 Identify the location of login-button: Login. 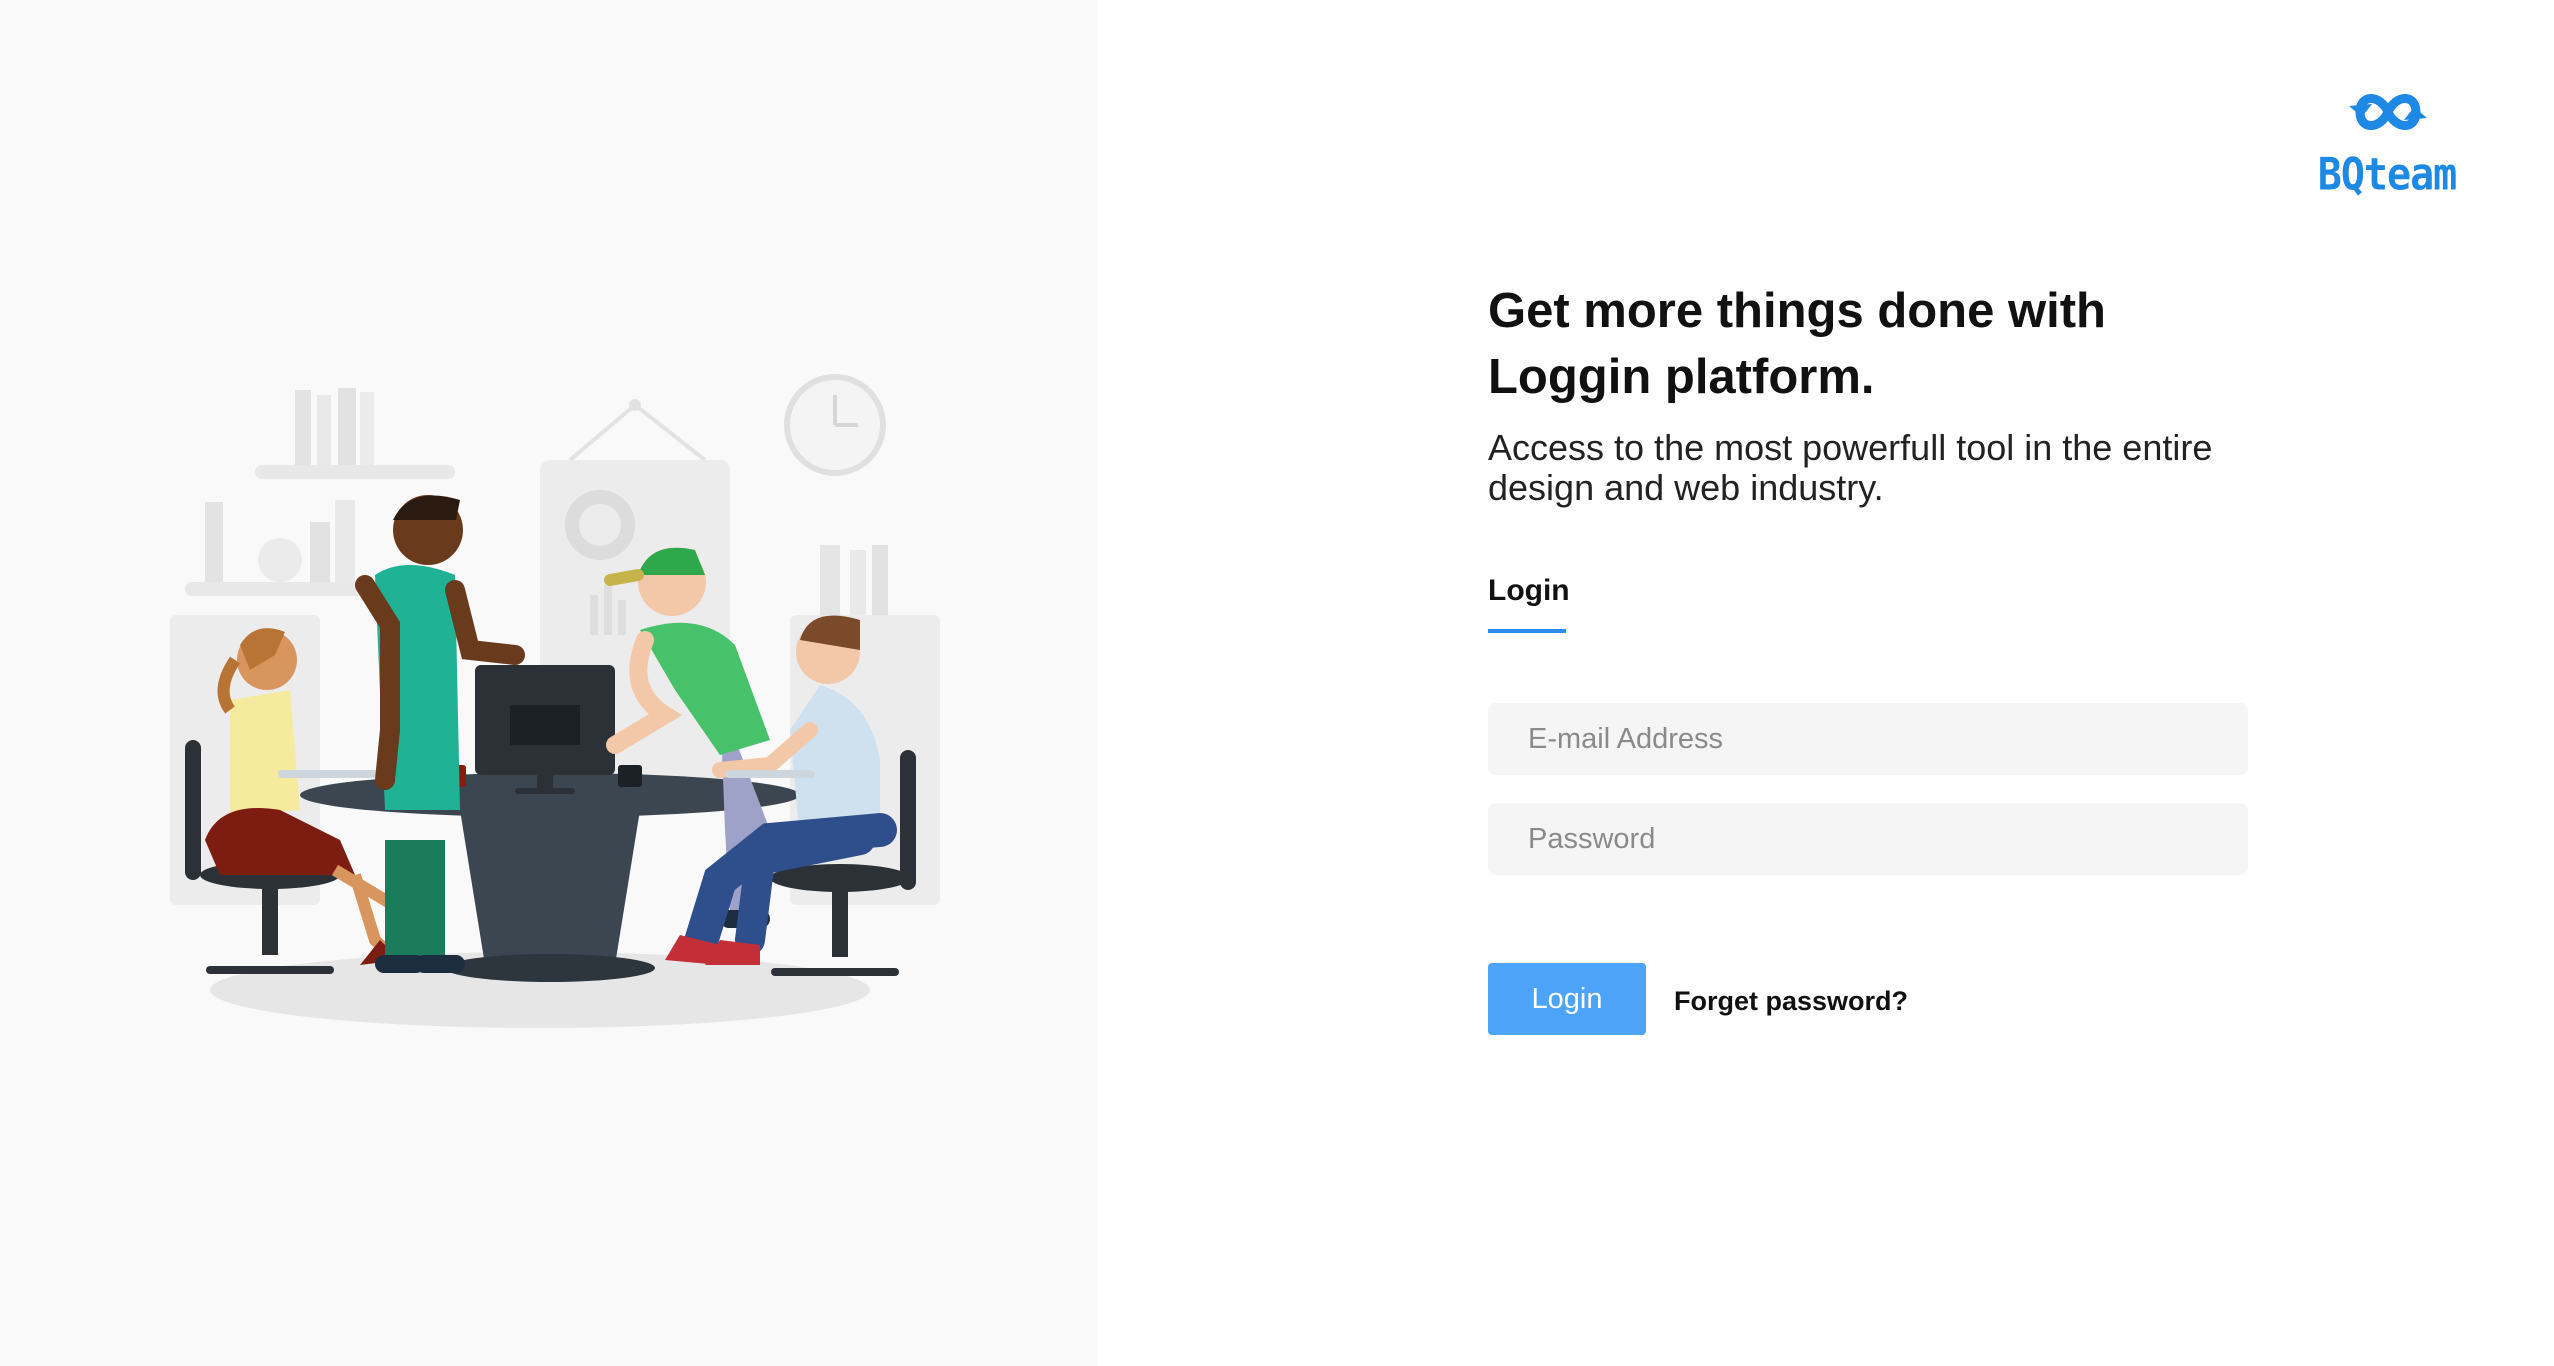
(1567, 999).